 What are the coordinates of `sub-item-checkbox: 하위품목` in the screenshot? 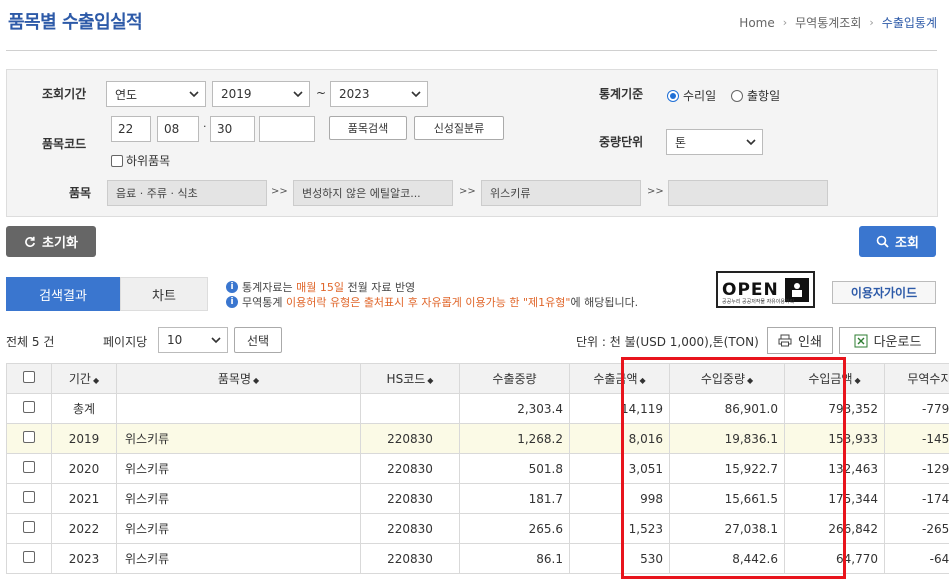 It's located at (140, 160).